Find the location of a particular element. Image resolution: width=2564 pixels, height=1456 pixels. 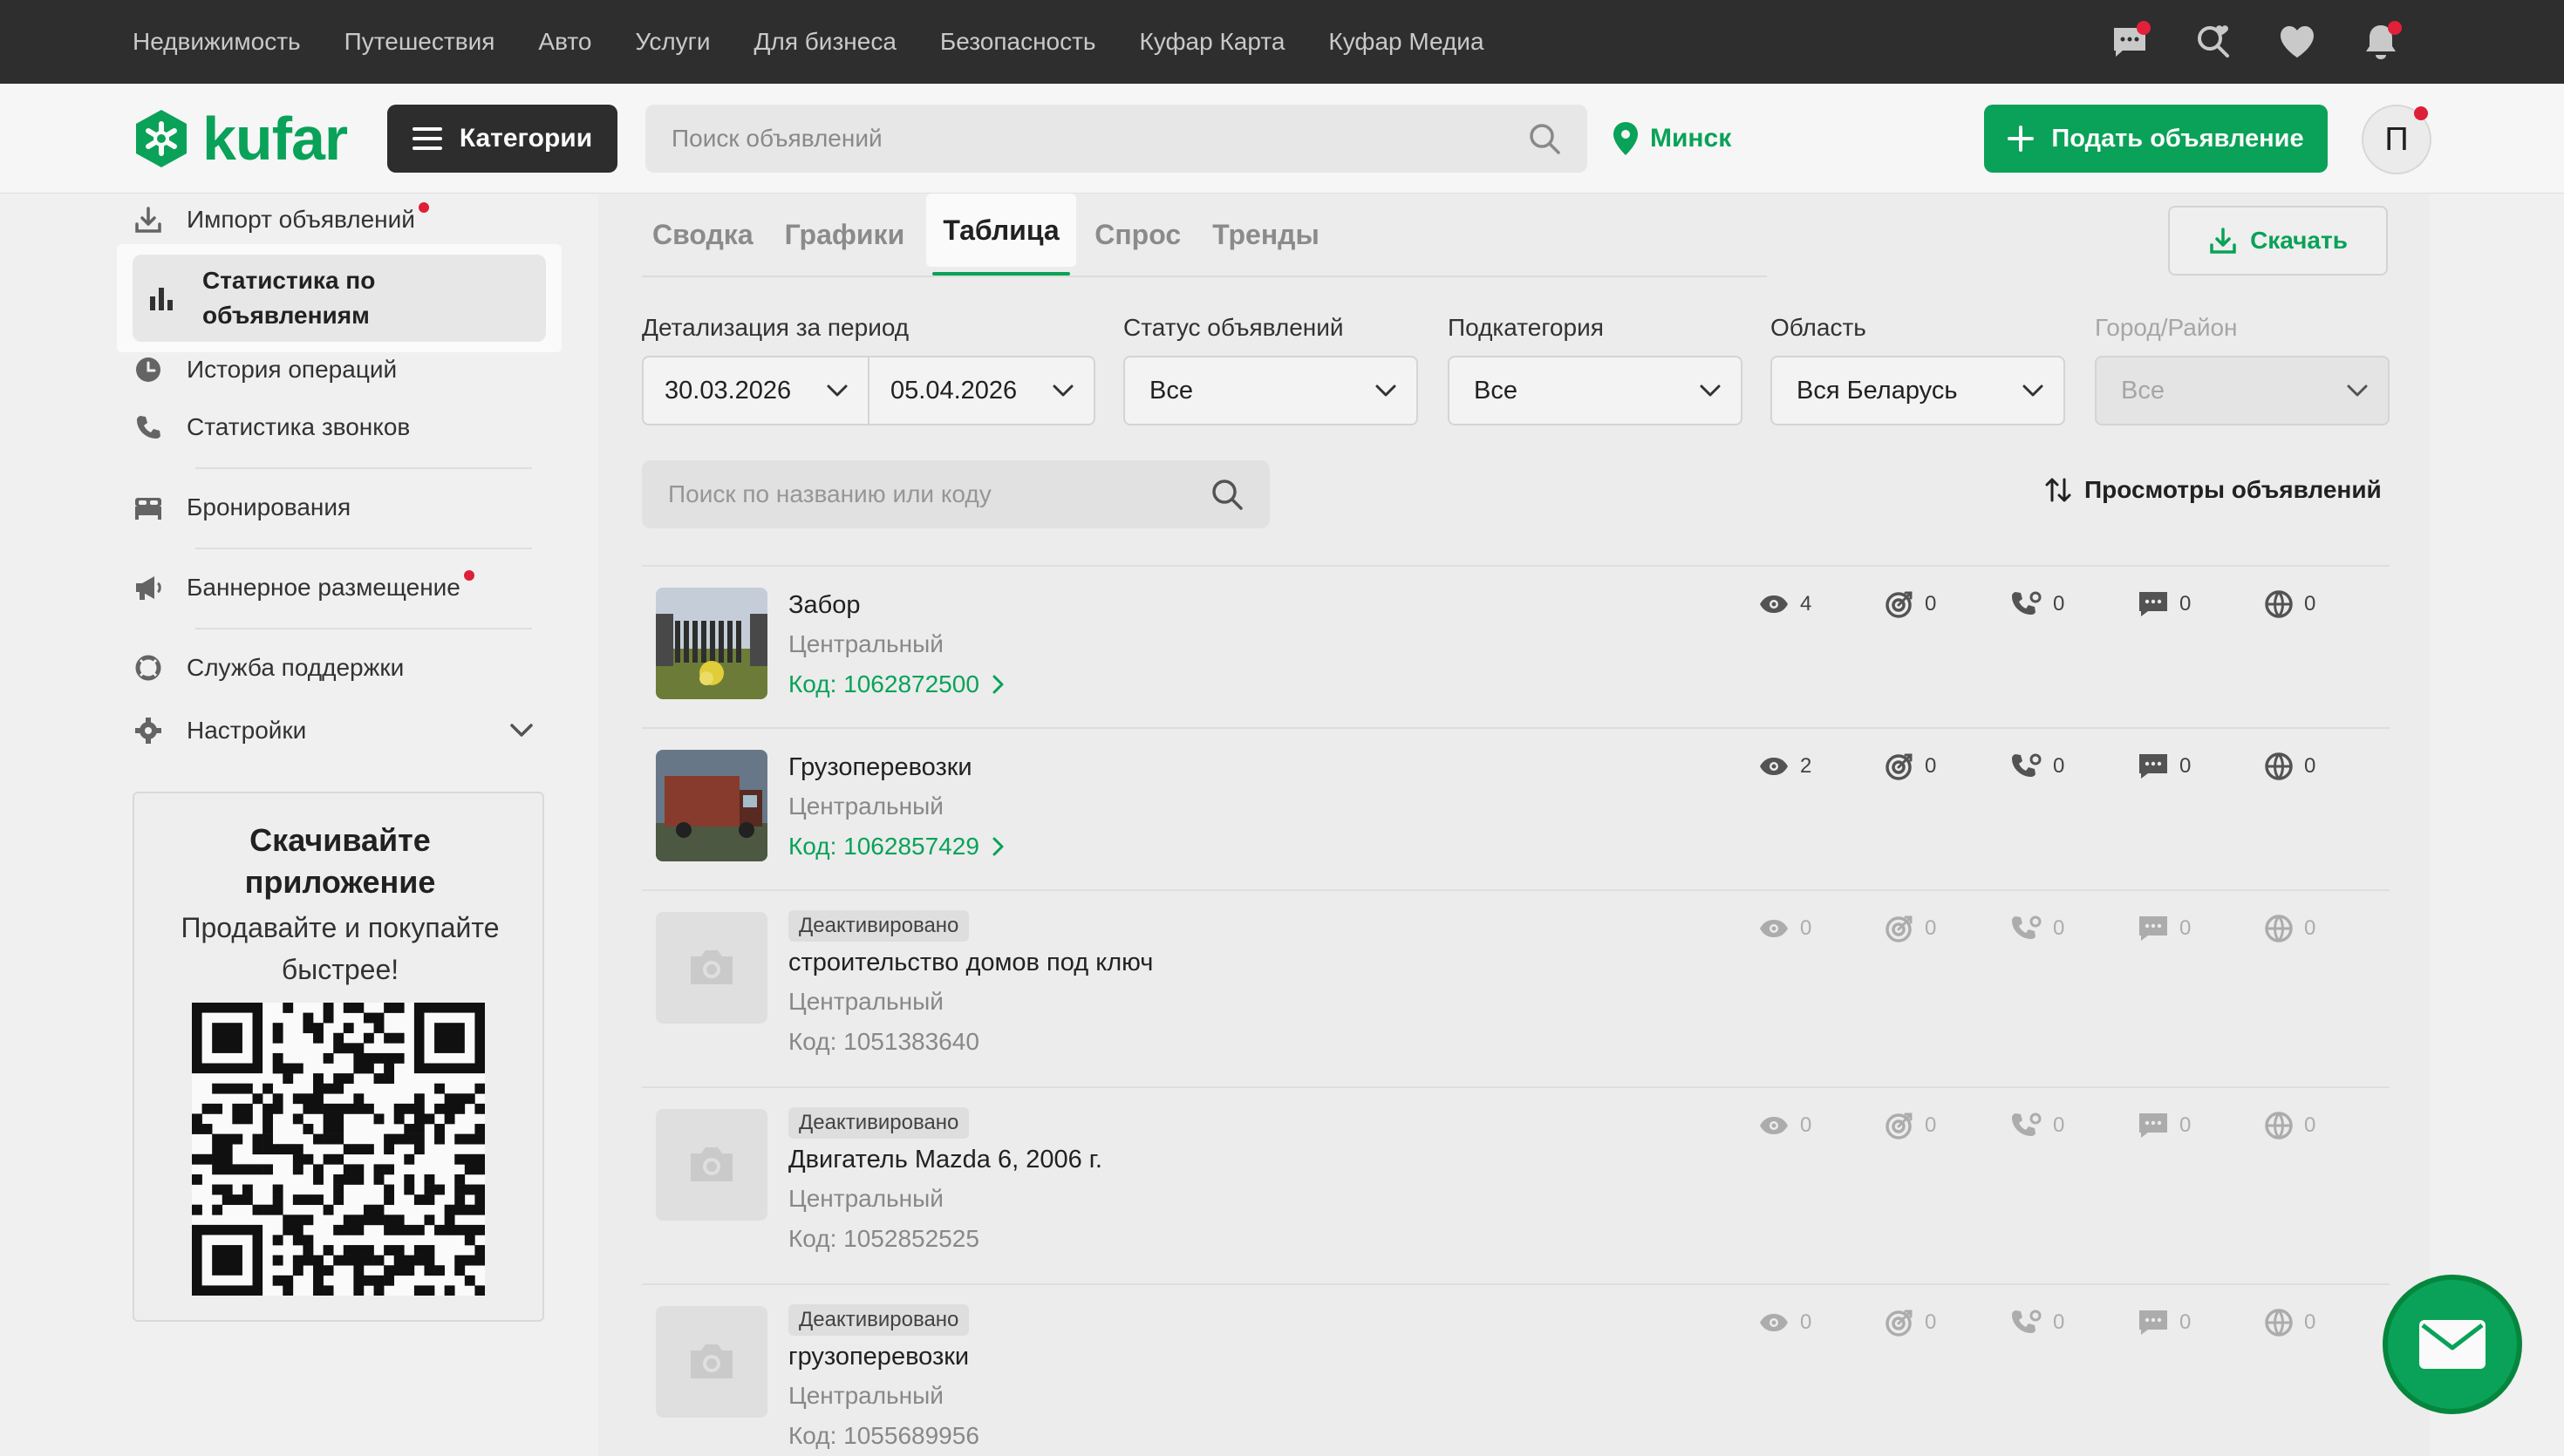

sidebar-item-calls: Статистика звонков is located at coordinates (271, 427).